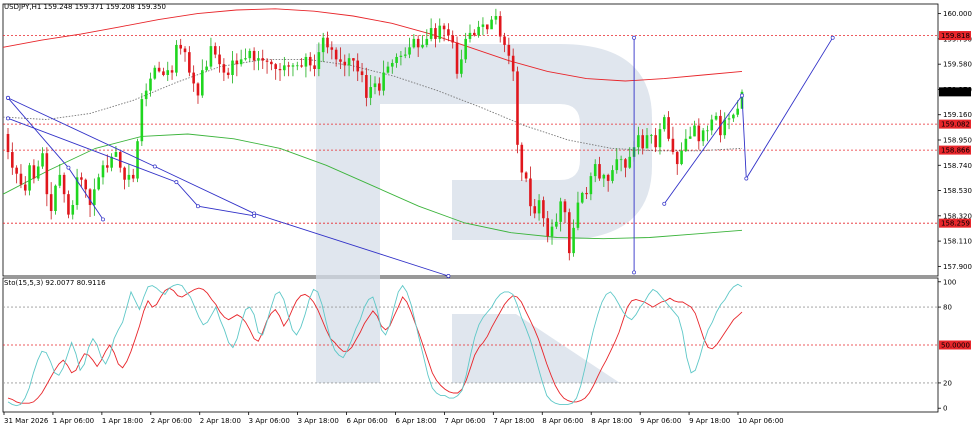 This screenshot has height=426, width=973. I want to click on y-tick-label: 158.740, so click(957, 166).